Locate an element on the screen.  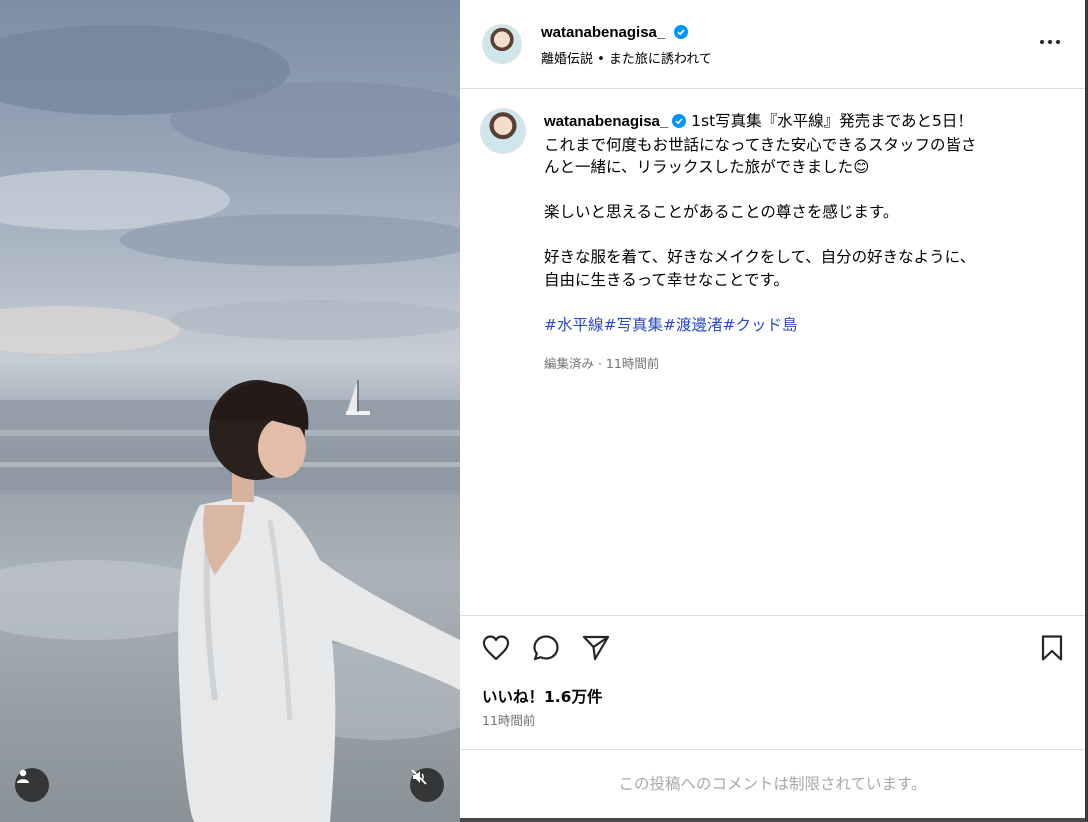
caption-avatar is located at coordinates (503, 131).